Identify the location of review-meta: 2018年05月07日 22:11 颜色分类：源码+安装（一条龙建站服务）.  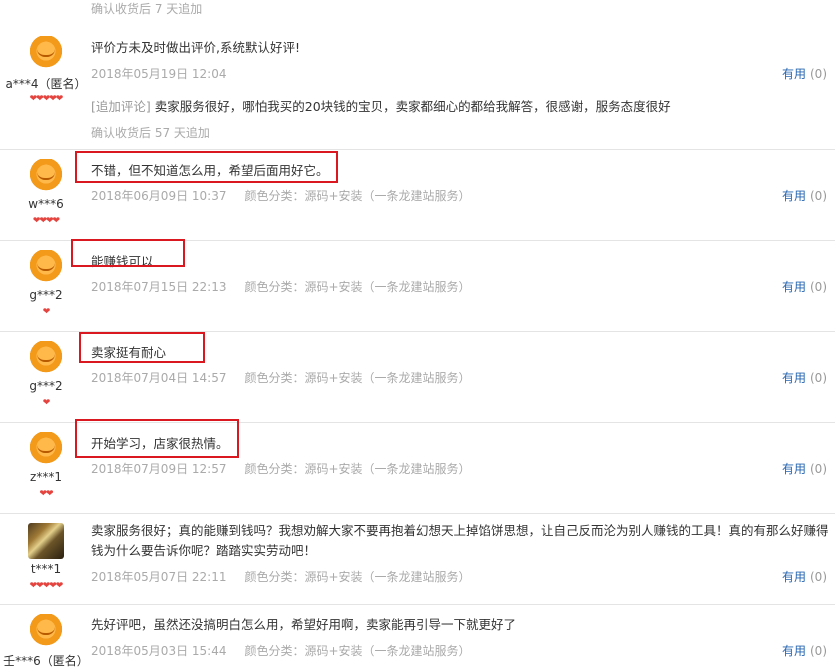
(281, 576).